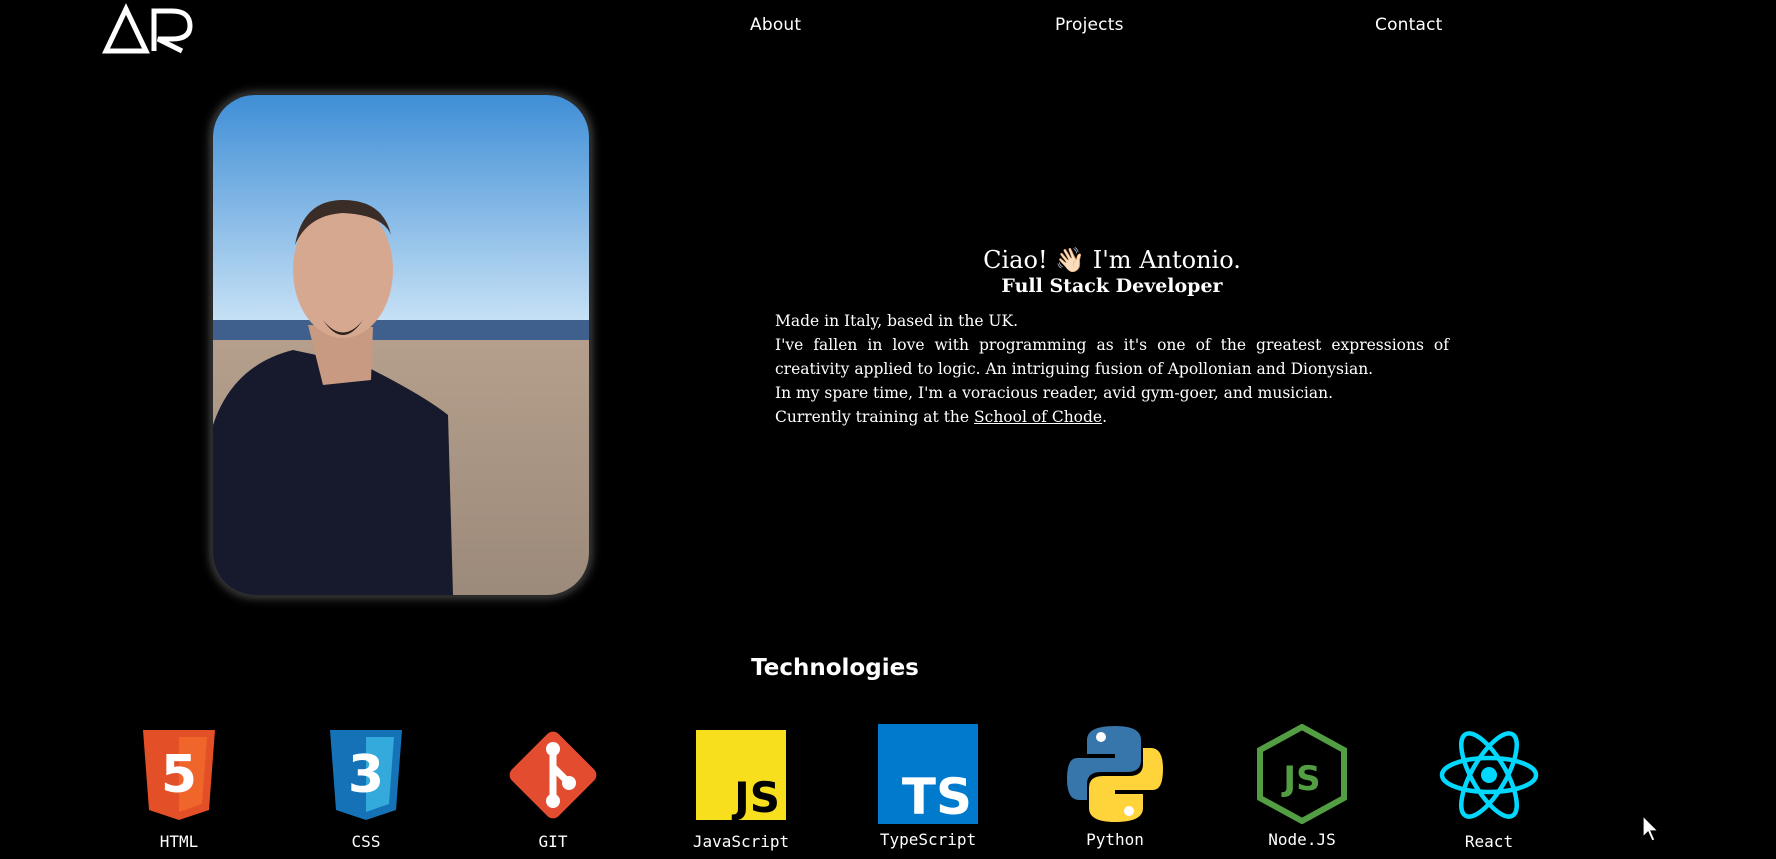 This screenshot has height=859, width=1776. What do you see at coordinates (1038, 417) in the screenshot?
I see `school-link: School of Chode` at bounding box center [1038, 417].